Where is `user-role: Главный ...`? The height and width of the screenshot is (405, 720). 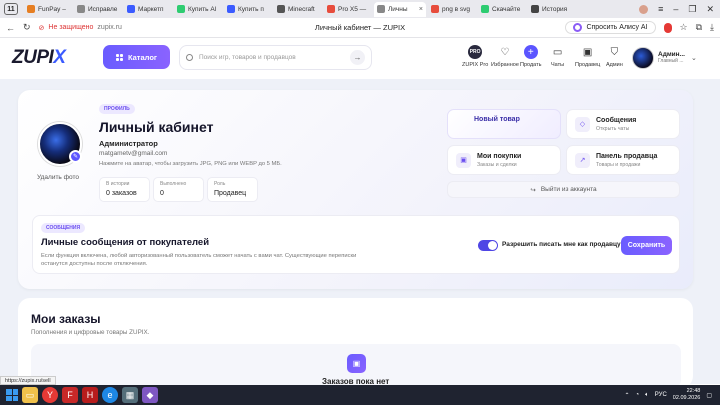
user-role: Главный ... is located at coordinates (671, 61).